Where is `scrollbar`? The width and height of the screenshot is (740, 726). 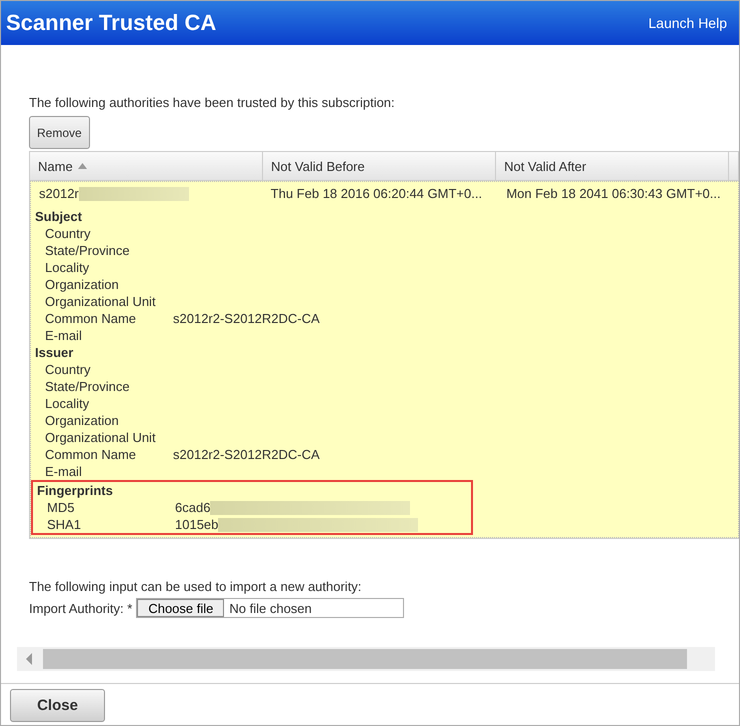
scrollbar is located at coordinates (366, 659).